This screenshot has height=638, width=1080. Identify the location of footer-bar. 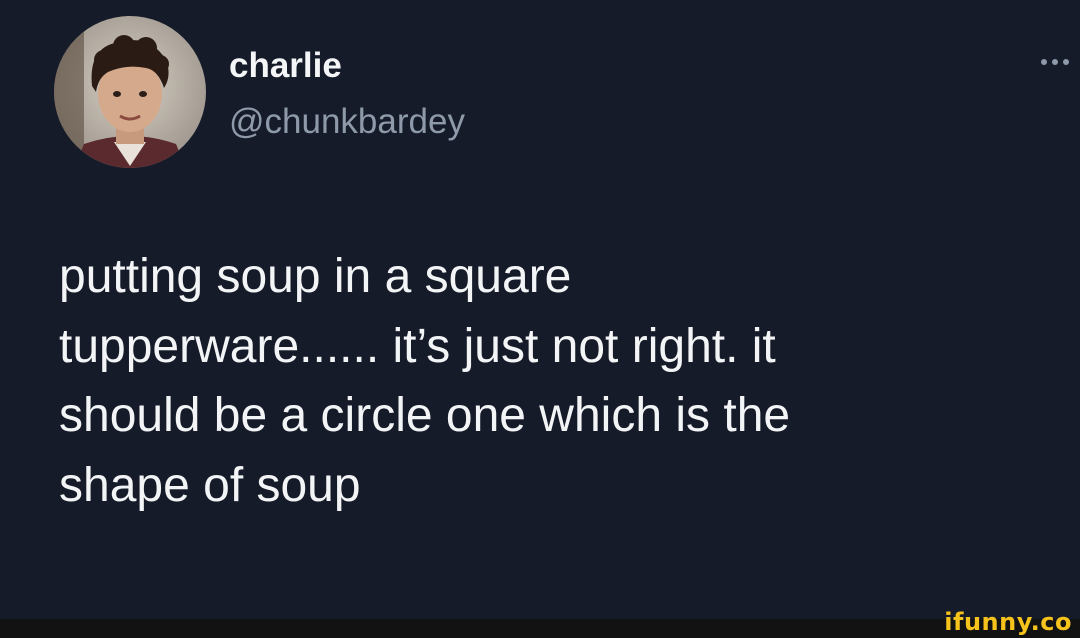
(540, 628).